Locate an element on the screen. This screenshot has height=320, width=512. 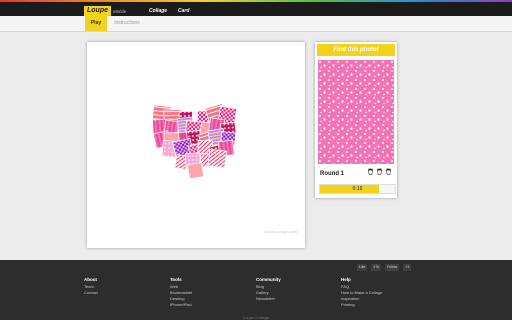
follow-button: Follow is located at coordinates (392, 267).